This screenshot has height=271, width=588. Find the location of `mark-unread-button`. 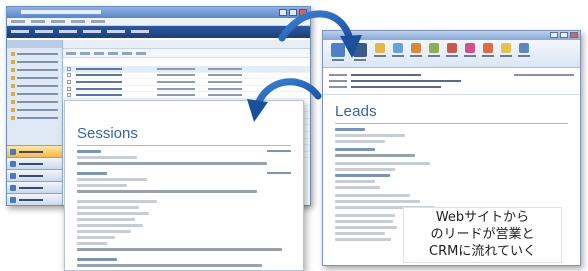

mark-unread-button is located at coordinates (506, 50).